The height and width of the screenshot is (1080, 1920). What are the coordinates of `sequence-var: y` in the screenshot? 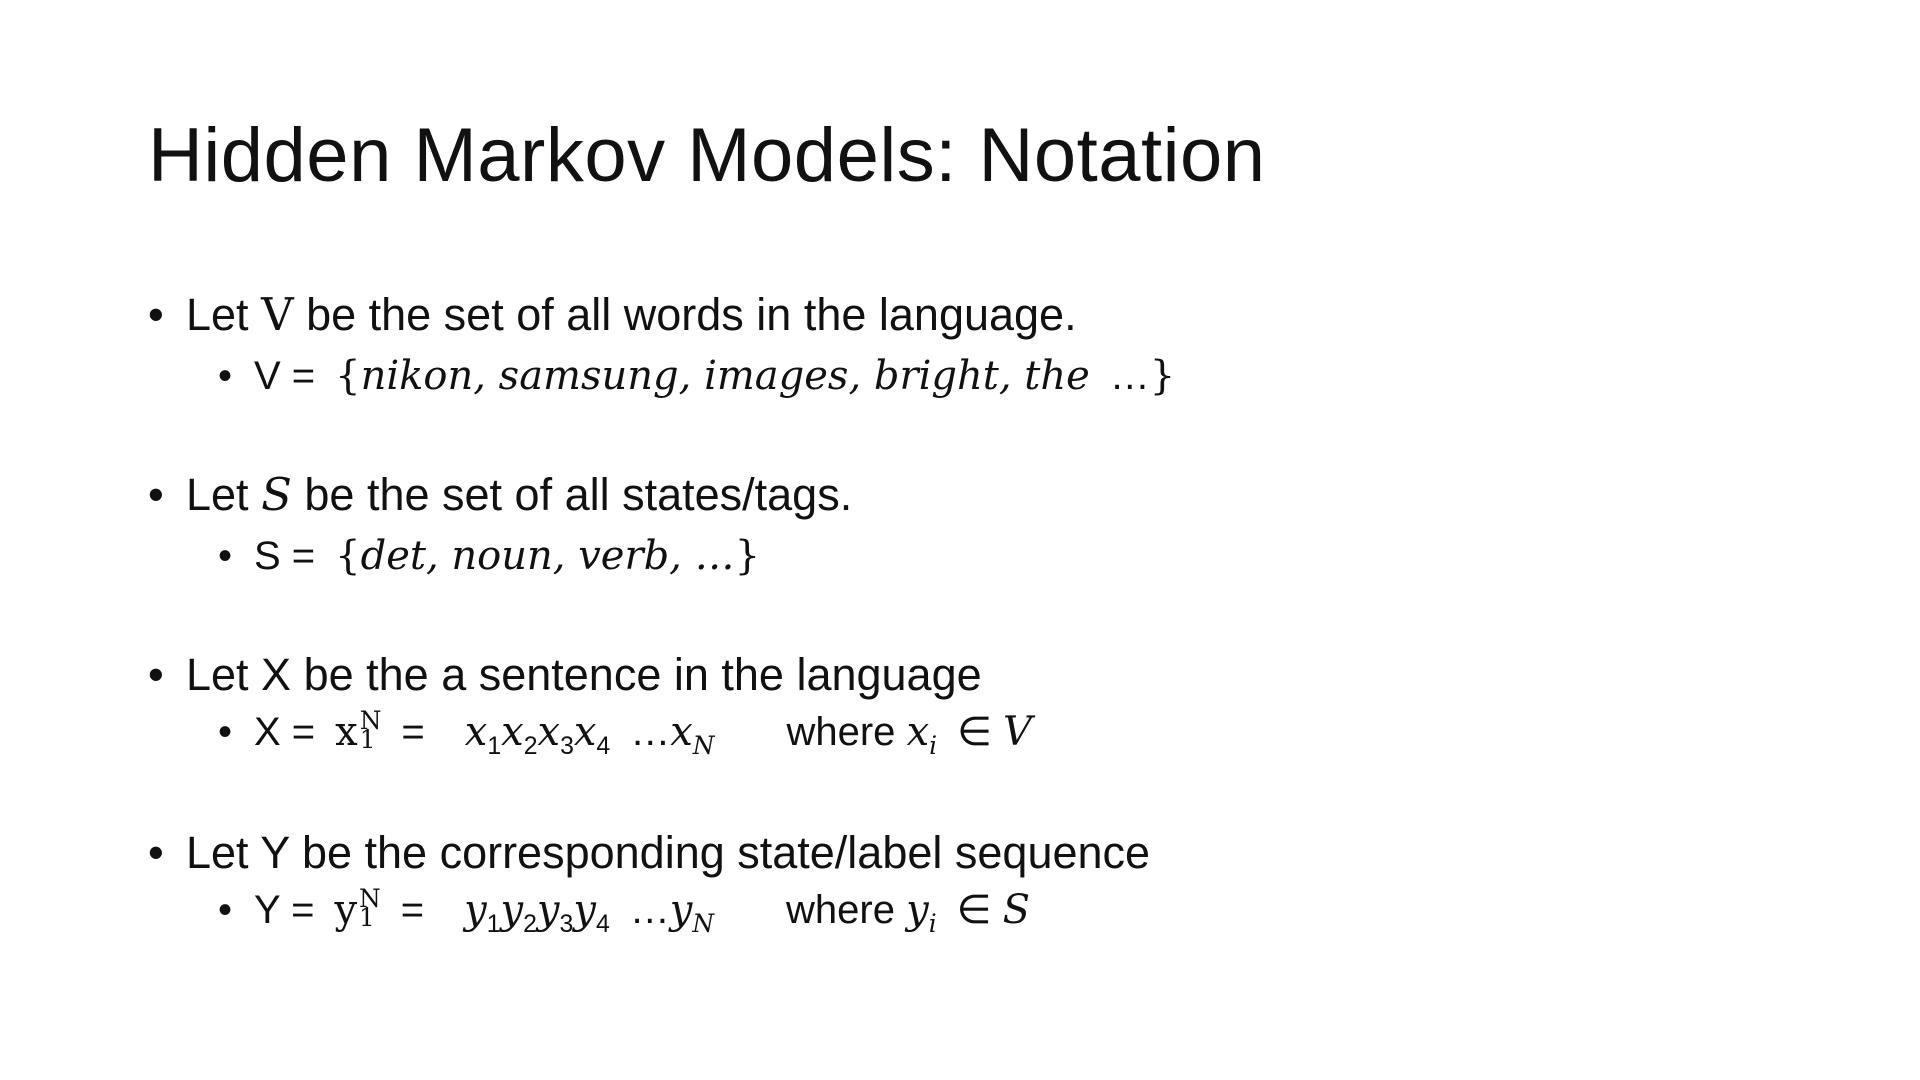 It's located at (346, 910).